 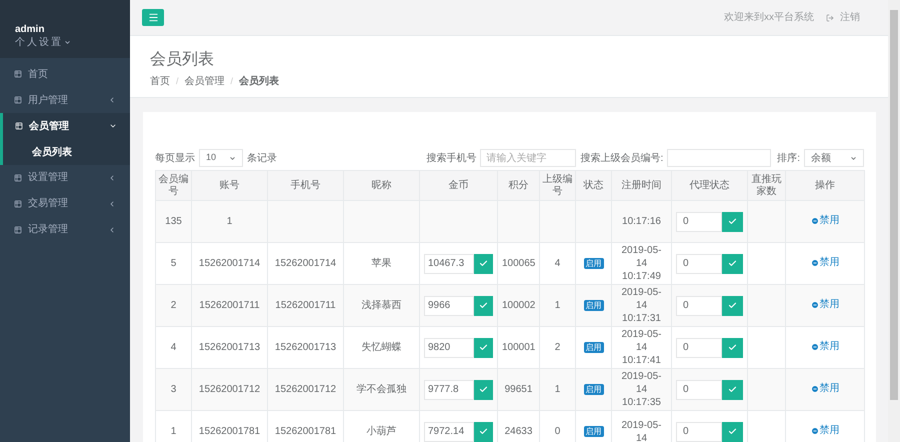 I want to click on page-title: 会员列表, so click(x=182, y=60).